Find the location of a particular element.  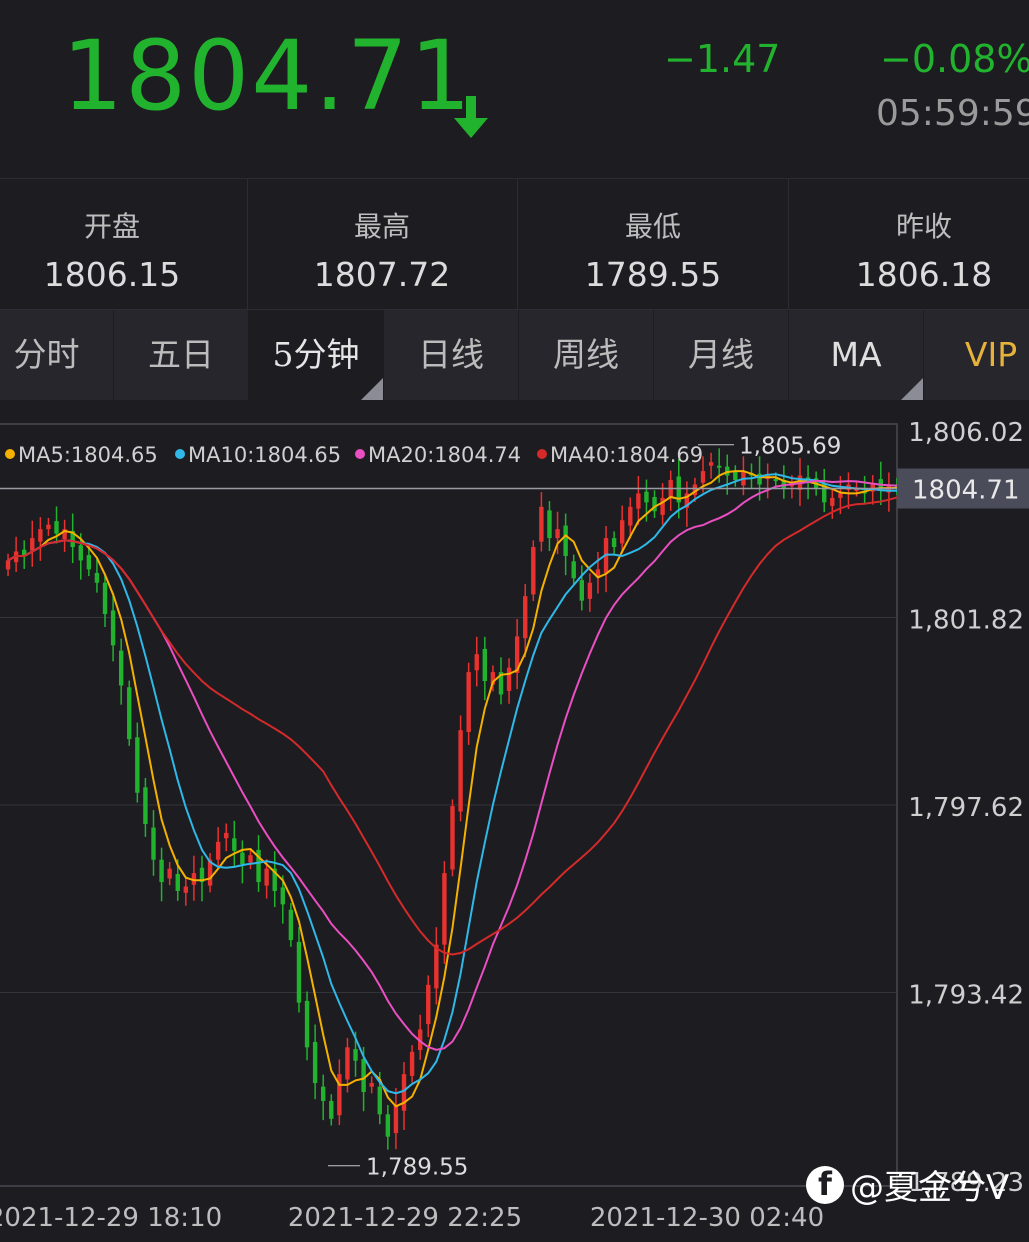

current-price-label: 1804.71 is located at coordinates (966, 491).